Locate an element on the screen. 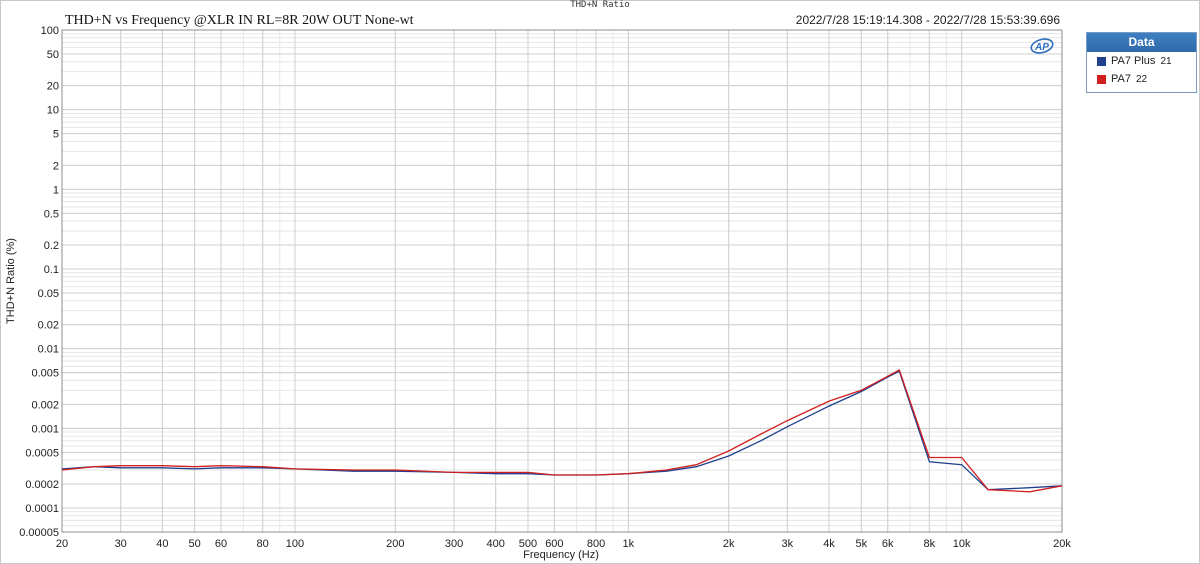  y-tick-label: 0.002 is located at coordinates (45, 405).